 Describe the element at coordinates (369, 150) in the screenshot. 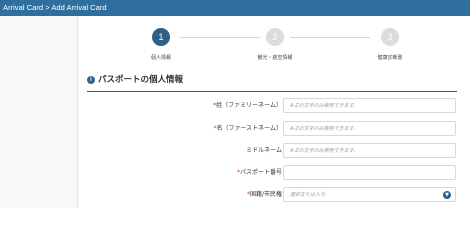

I see `middle-name-input: A-Zの文字のみ使用できます。` at that location.